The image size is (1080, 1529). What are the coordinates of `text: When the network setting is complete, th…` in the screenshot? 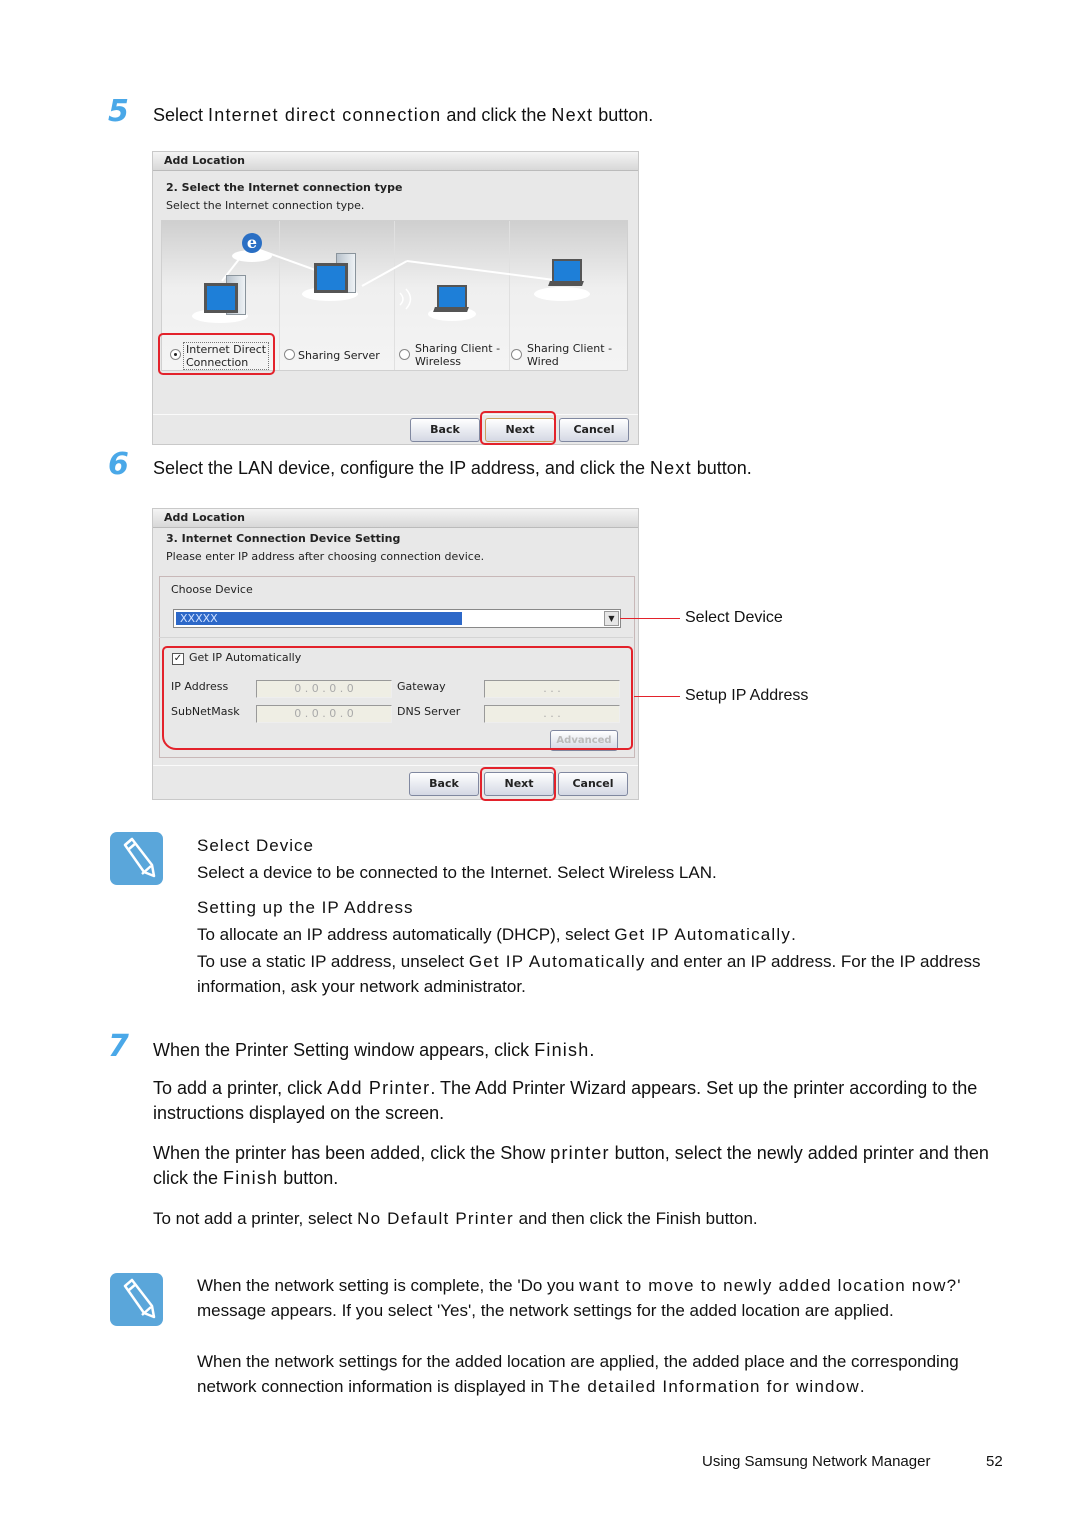 It's located at (388, 1285).